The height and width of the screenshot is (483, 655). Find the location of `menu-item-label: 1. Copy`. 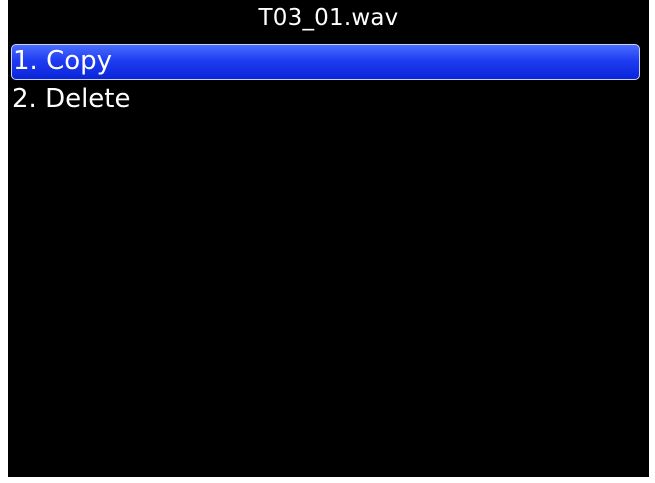

menu-item-label: 1. Copy is located at coordinates (63, 61).